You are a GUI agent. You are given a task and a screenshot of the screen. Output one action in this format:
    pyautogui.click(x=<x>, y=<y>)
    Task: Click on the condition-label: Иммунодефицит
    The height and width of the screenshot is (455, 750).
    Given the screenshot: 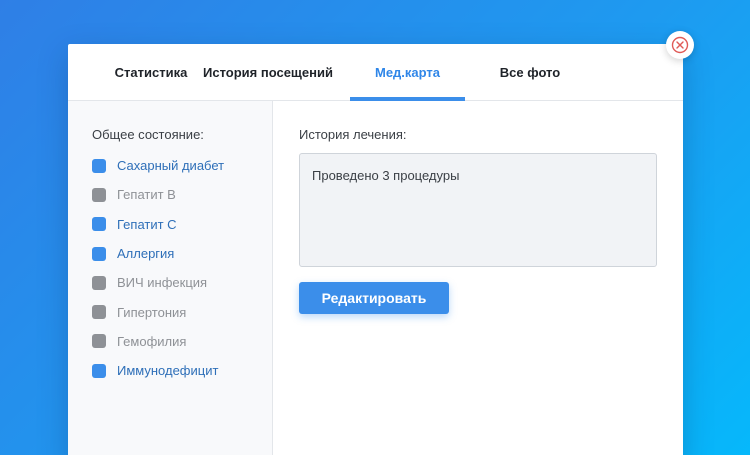 What is the action you would take?
    pyautogui.click(x=168, y=371)
    